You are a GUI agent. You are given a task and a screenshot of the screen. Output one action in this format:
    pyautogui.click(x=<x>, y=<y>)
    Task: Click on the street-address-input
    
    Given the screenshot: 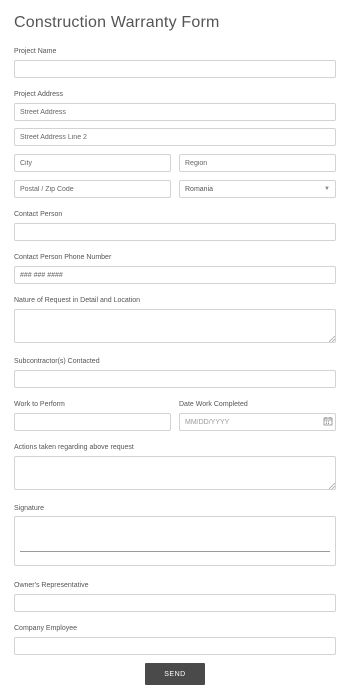 What is the action you would take?
    pyautogui.click(x=175, y=112)
    